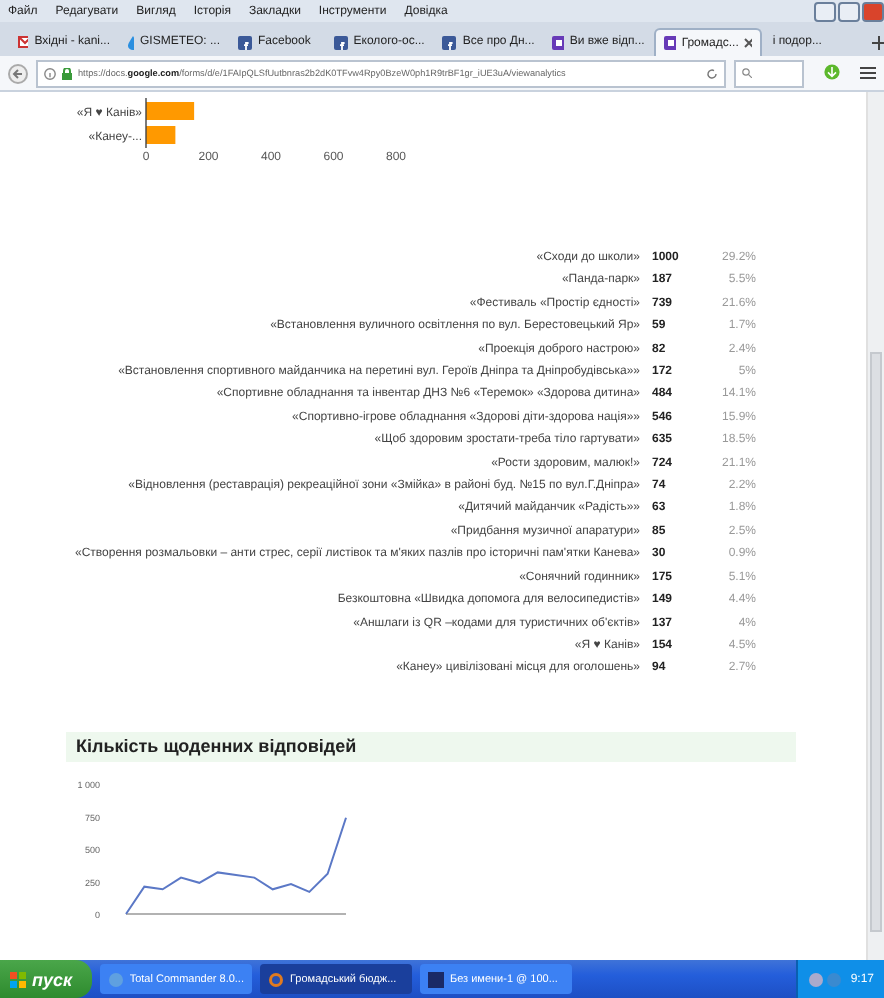  Describe the element at coordinates (131, 42) in the screenshot. I see `drop-icon` at that location.